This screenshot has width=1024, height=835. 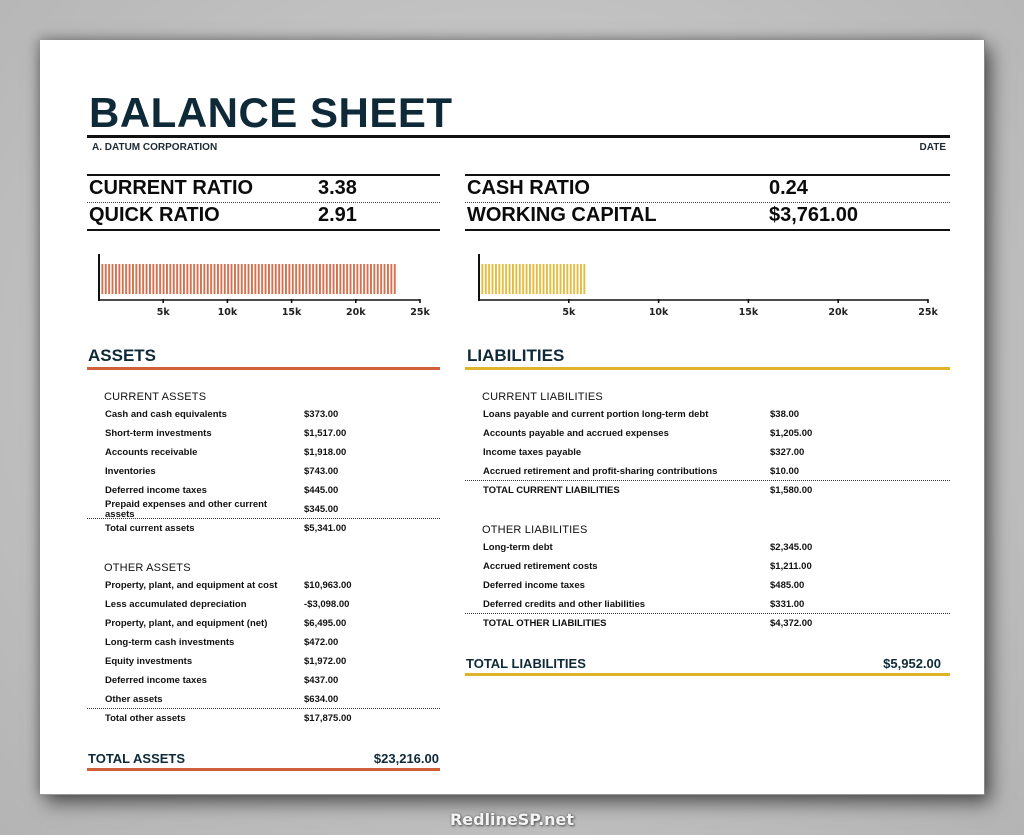 I want to click on liabilities-chart: 5k 10k 15k 20k 25k, so click(x=708, y=287).